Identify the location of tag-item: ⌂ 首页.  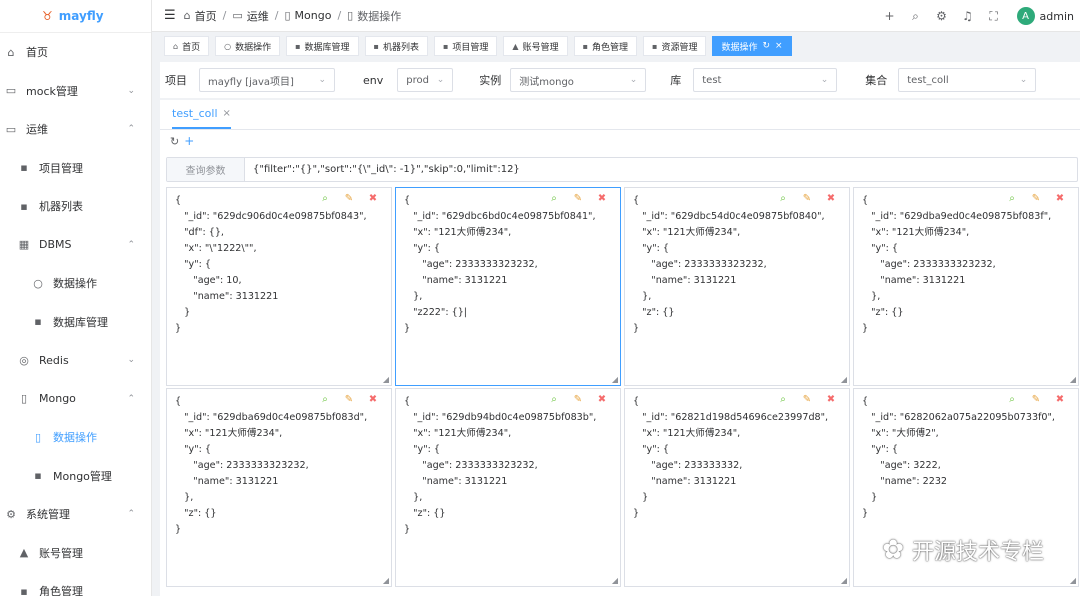
(187, 46).